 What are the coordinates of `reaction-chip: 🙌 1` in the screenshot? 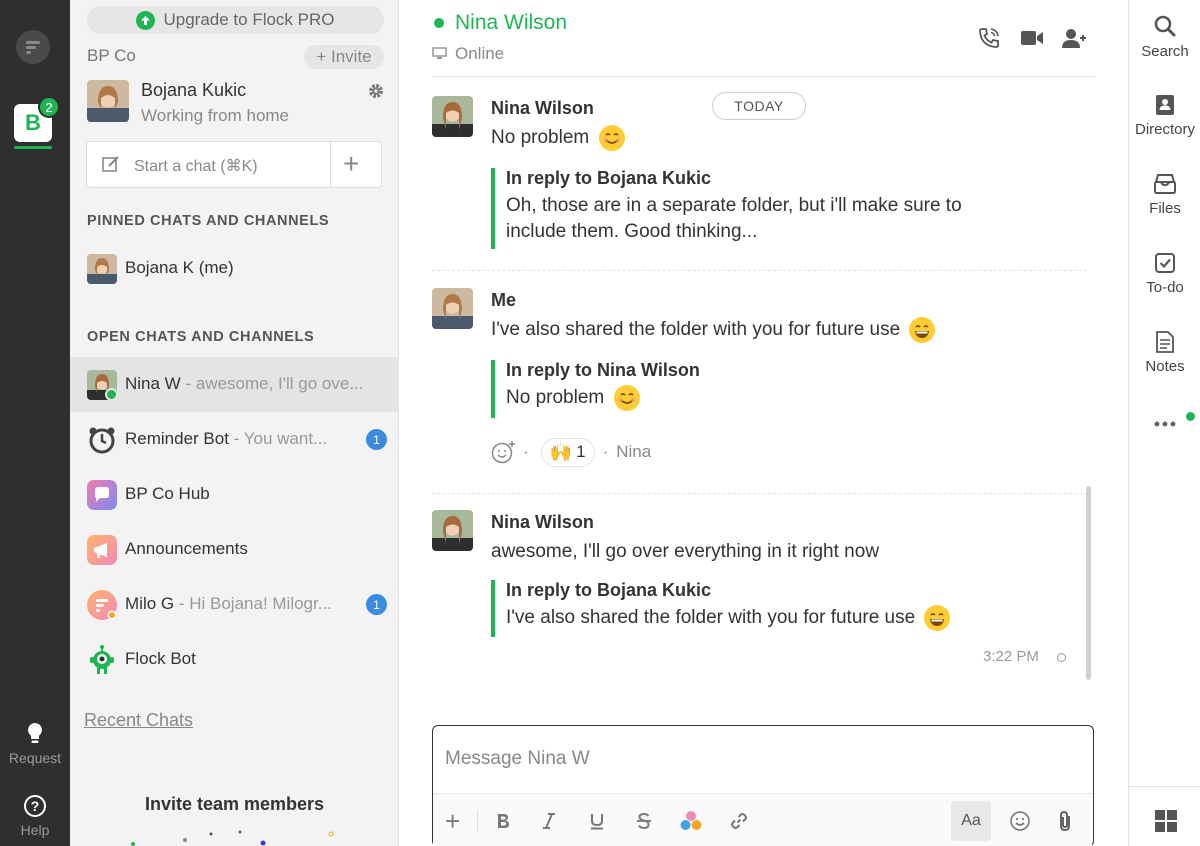 It's located at (567, 452).